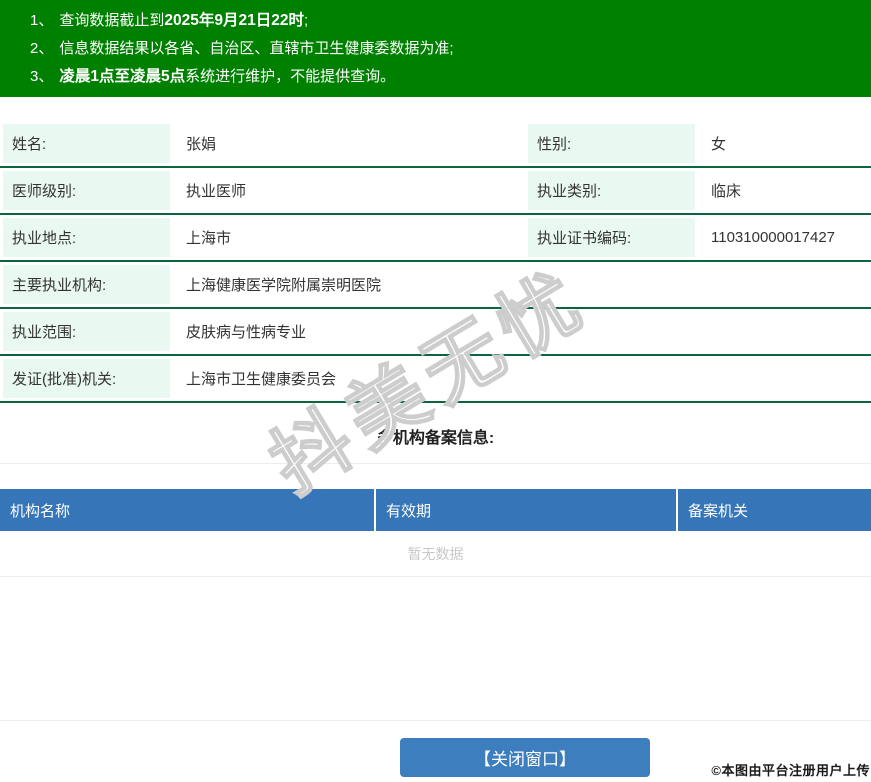 The height and width of the screenshot is (782, 871). What do you see at coordinates (86, 237) in the screenshot?
I see `field-label-location: 执业地点:` at bounding box center [86, 237].